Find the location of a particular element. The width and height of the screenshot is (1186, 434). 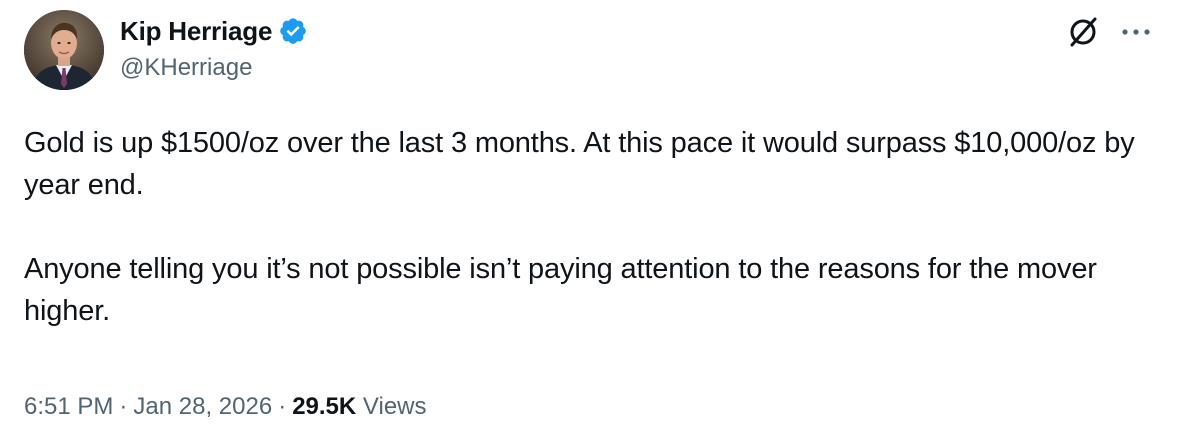

author-handle: @KHerriage is located at coordinates (186, 68).